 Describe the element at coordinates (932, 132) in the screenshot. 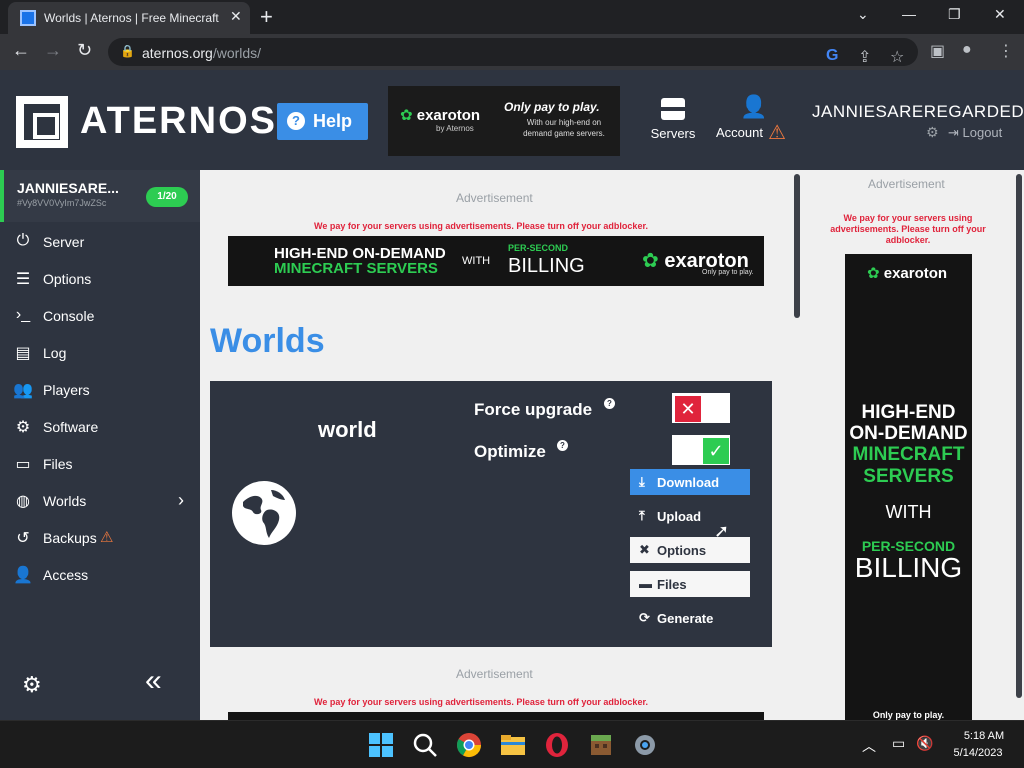

I see `settings-gear-icon: ⚙` at that location.